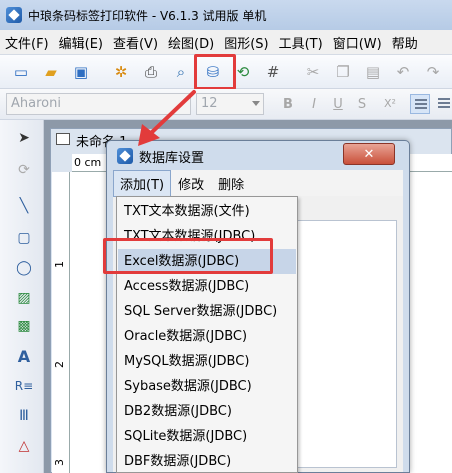  What do you see at coordinates (191, 183) in the screenshot?
I see `menu-modify: 修改` at bounding box center [191, 183].